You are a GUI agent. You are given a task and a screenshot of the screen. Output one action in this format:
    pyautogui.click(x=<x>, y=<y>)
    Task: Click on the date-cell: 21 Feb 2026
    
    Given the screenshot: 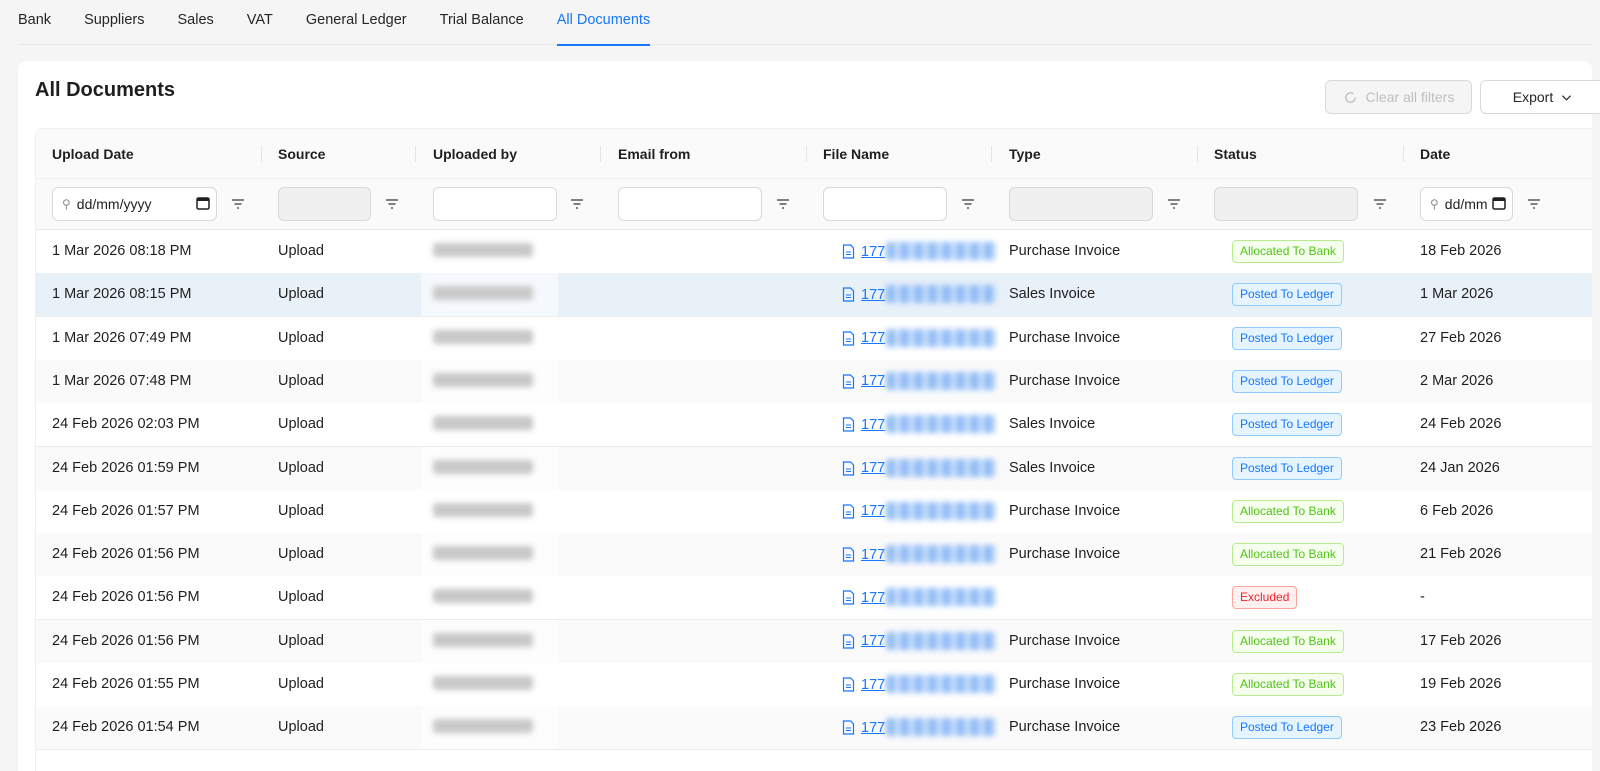 What is the action you would take?
    pyautogui.click(x=1461, y=554)
    